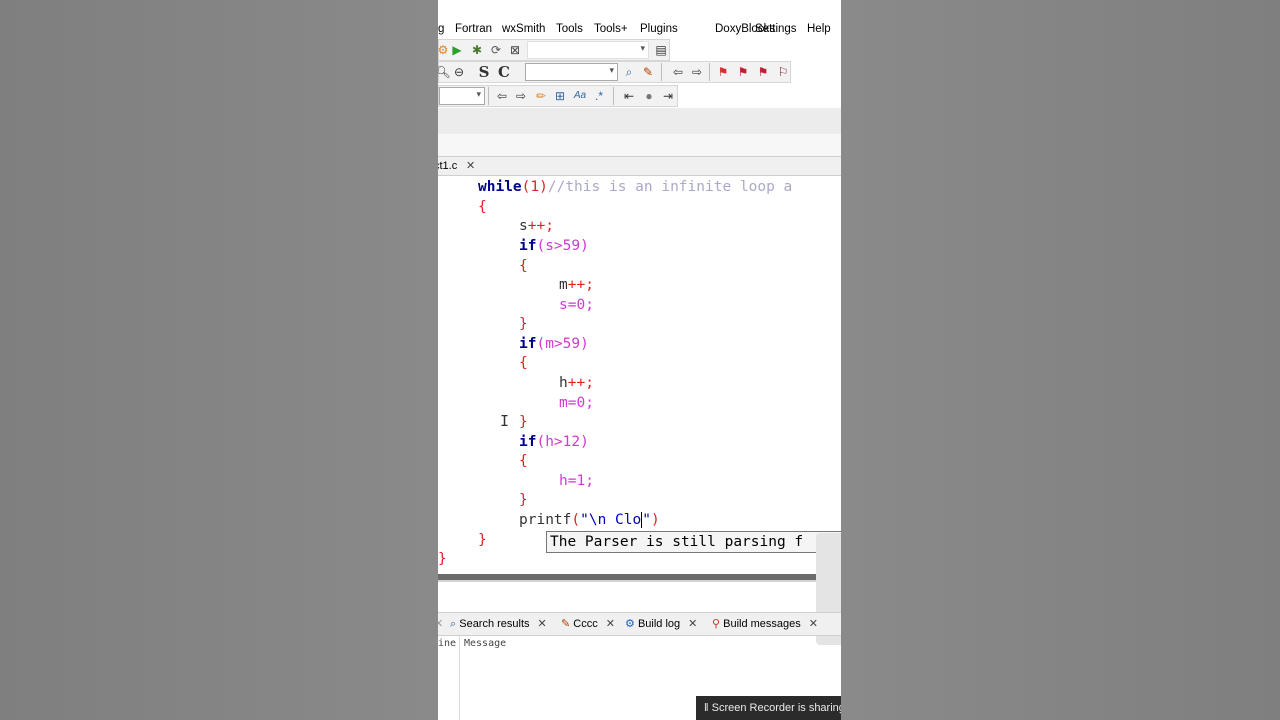 The image size is (1280, 720). I want to click on code-line: printf("\n Clo"), so click(589, 520).